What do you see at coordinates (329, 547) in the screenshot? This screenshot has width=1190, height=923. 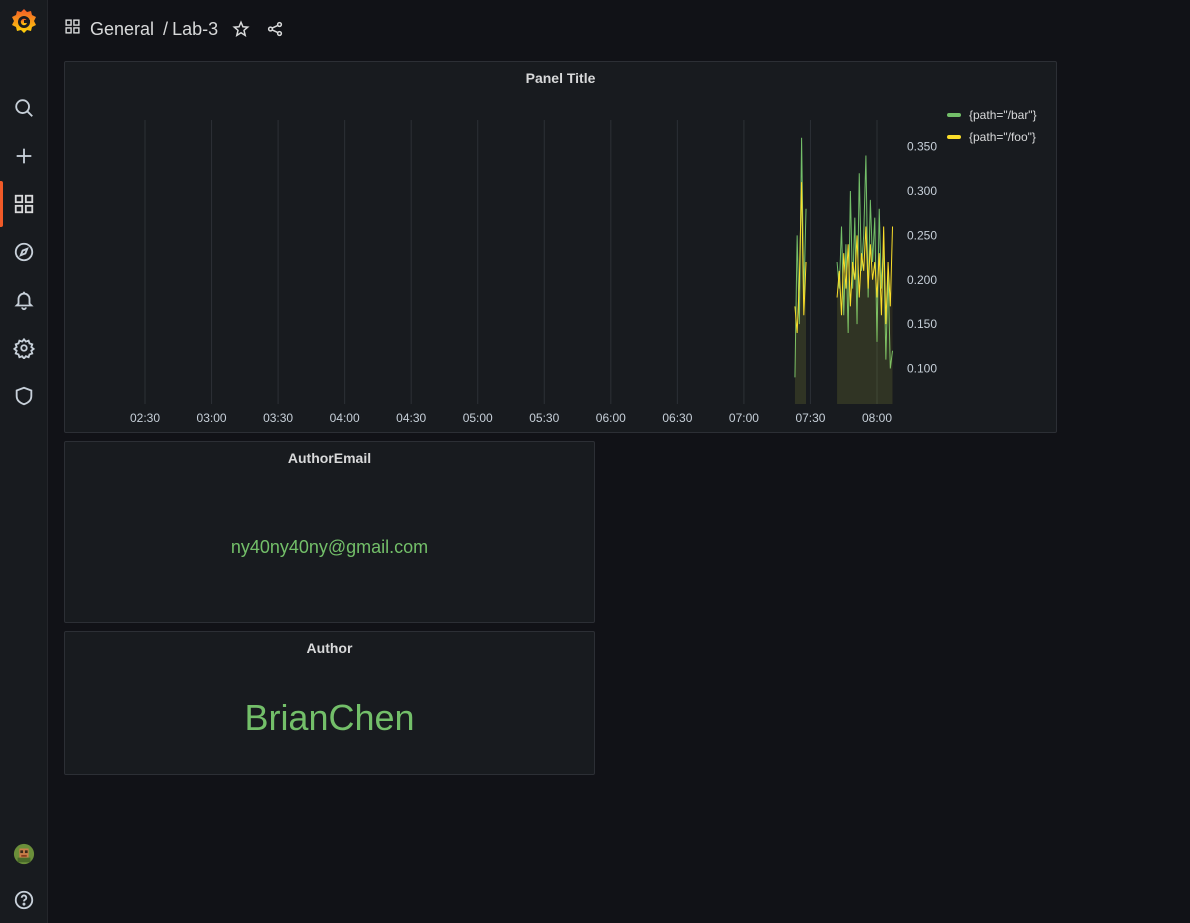 I see `stat-value: ny40ny40ny@gmail.com` at bounding box center [329, 547].